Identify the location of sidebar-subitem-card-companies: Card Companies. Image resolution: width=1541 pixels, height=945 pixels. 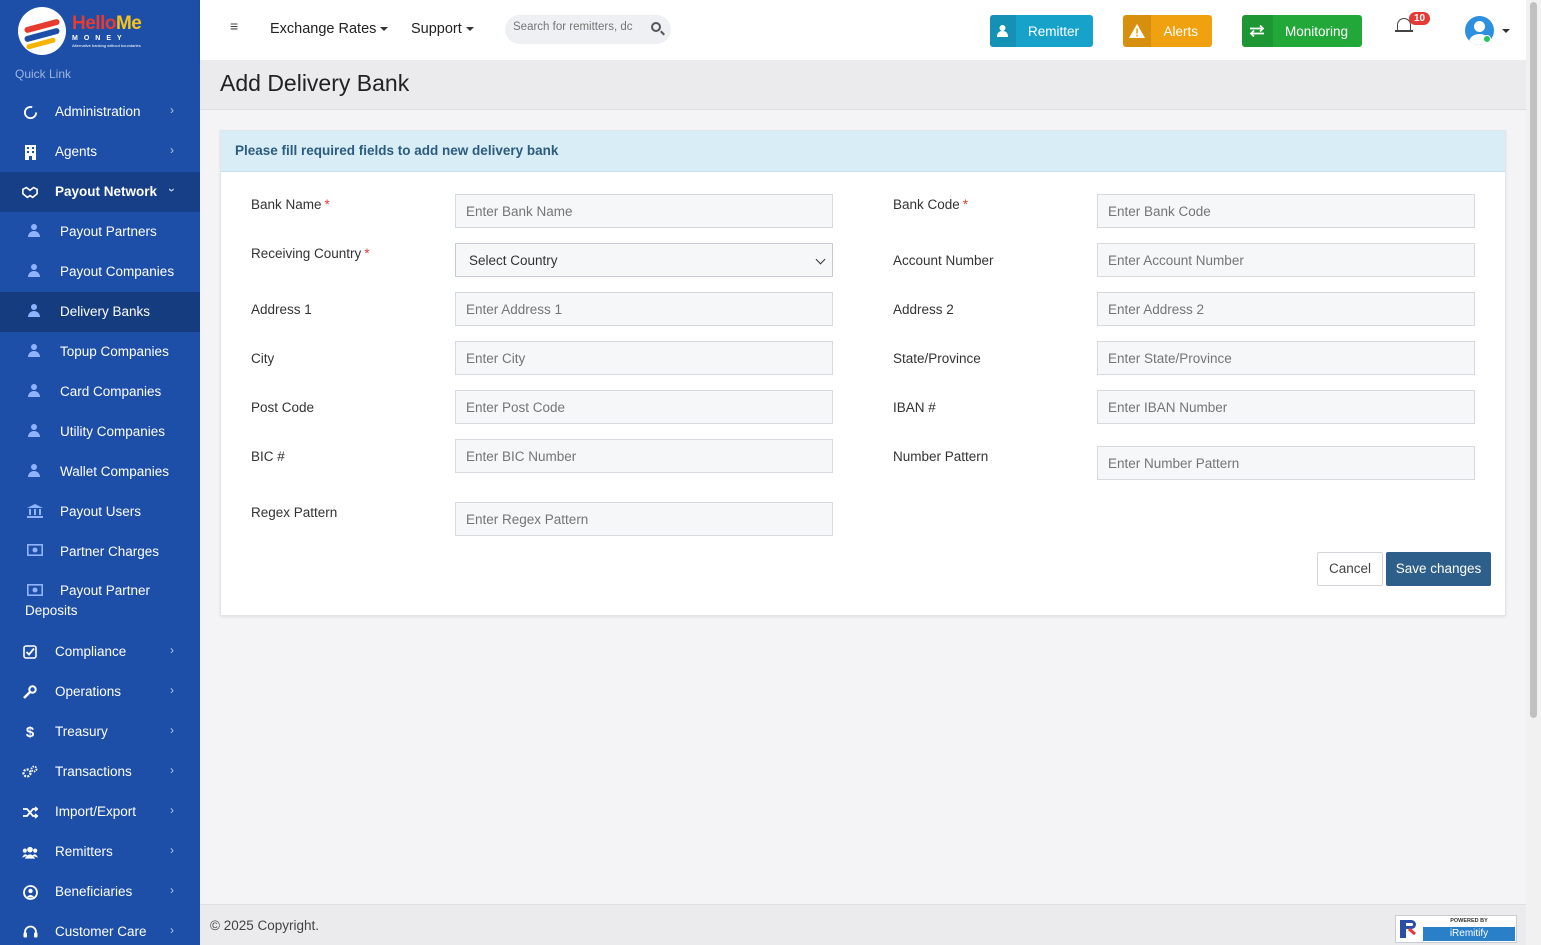
(100, 392).